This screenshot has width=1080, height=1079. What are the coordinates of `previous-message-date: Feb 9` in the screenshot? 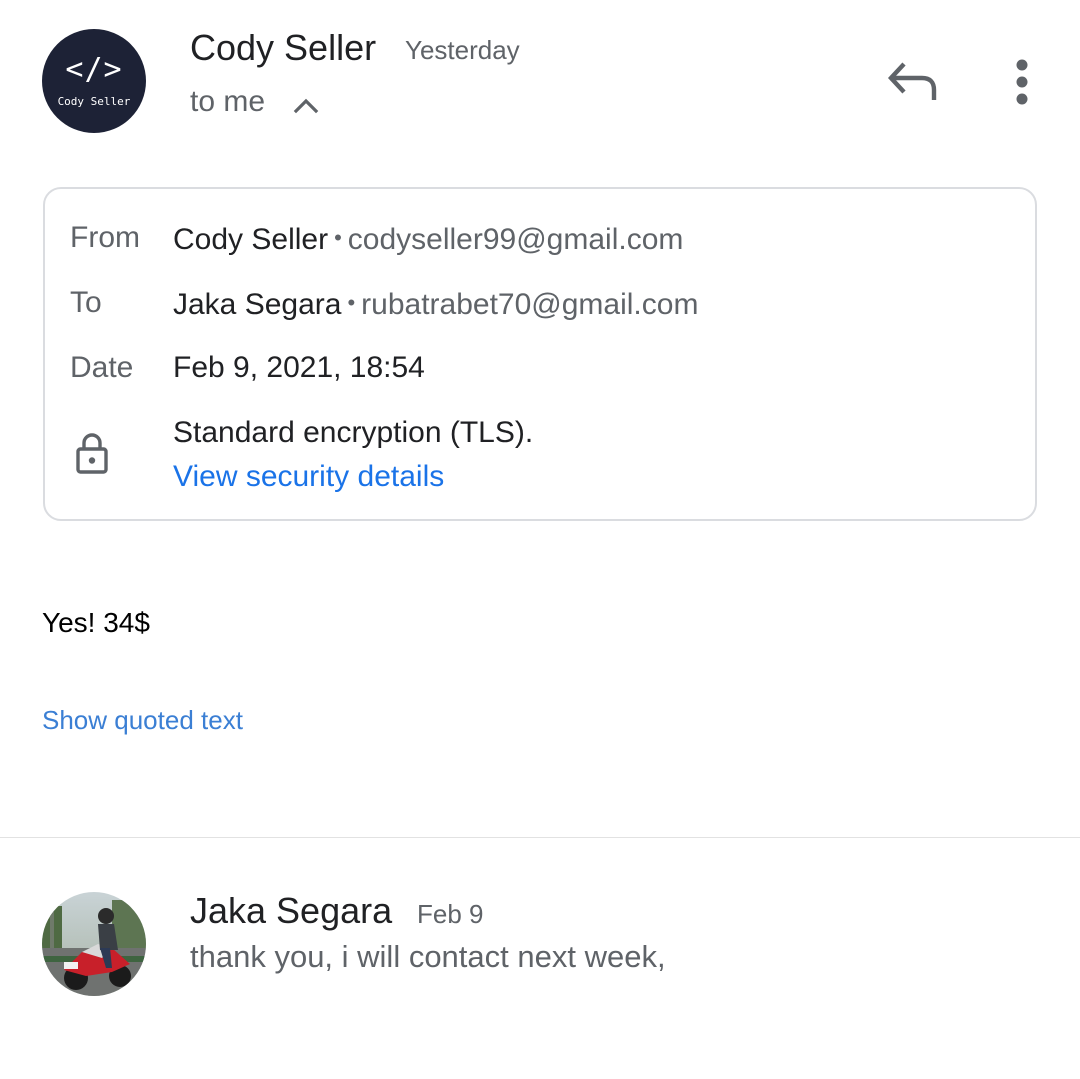 It's located at (450, 914).